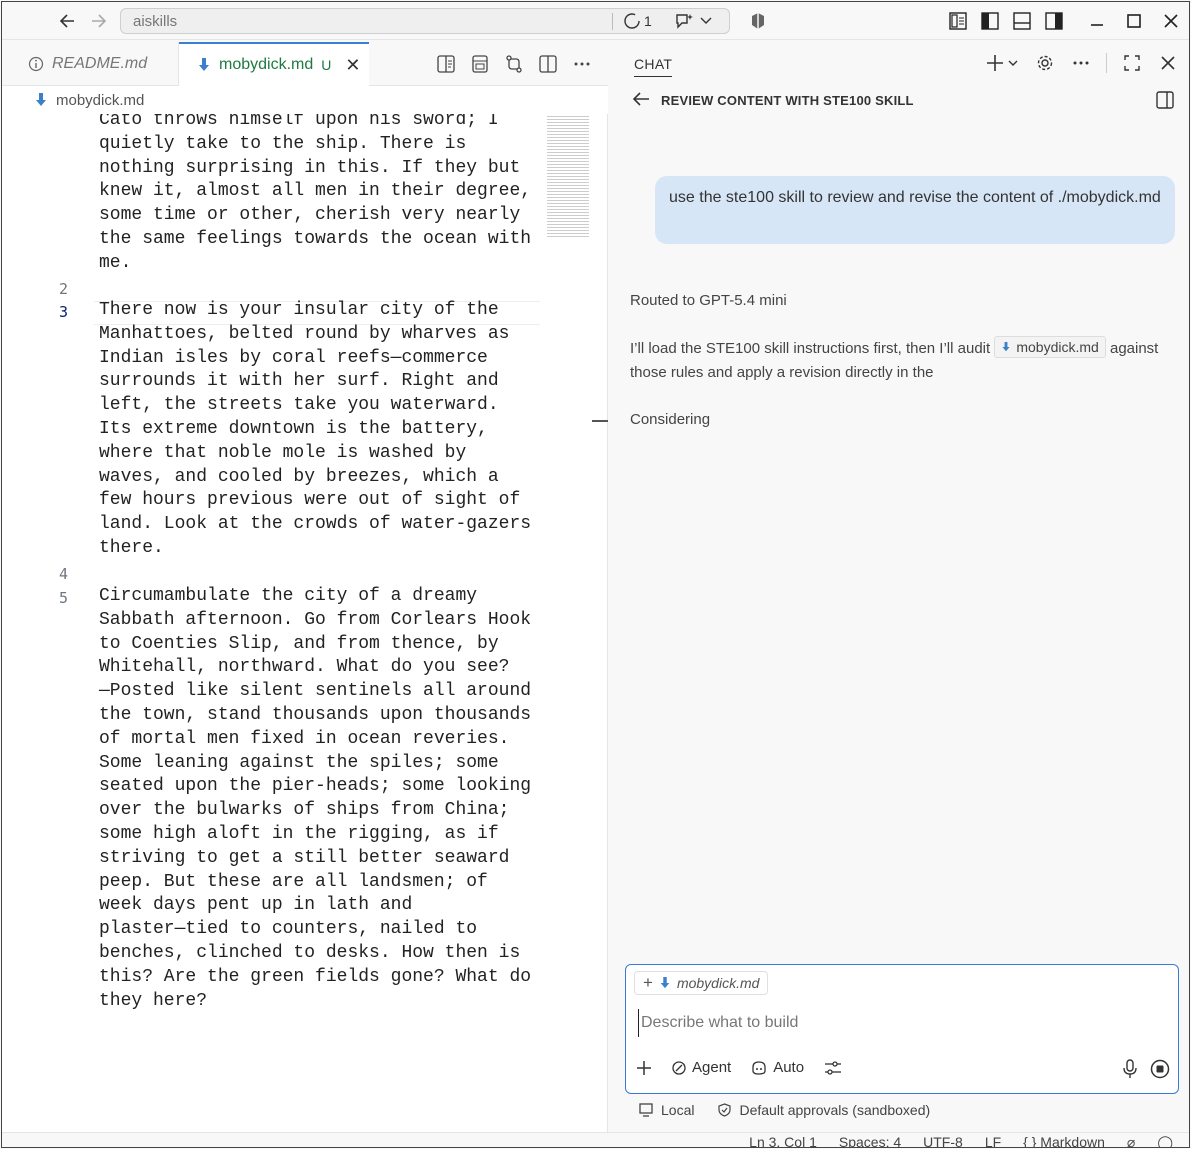 Image resolution: width=1191 pixels, height=1149 pixels. Describe the element at coordinates (425, 21) in the screenshot. I see `command-center-search: aiskills 1` at that location.